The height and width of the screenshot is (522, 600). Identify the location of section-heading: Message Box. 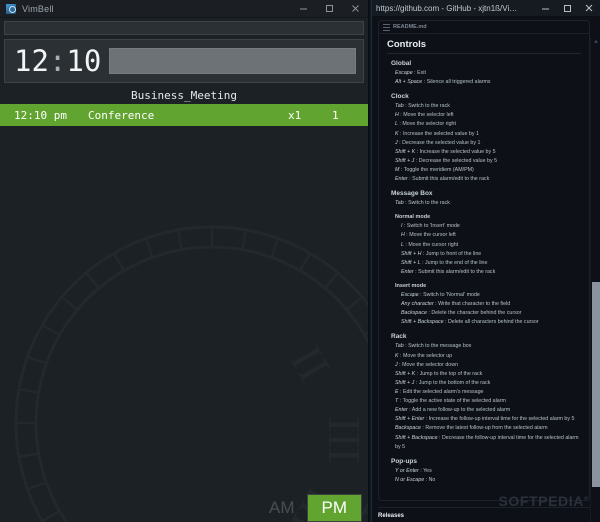
(412, 194).